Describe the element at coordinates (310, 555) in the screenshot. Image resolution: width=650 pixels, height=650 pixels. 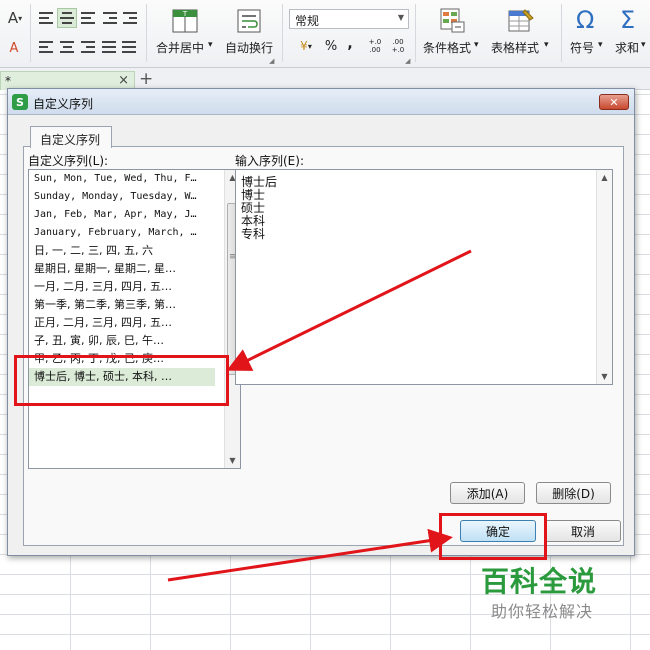
I see `arrow-to-ok-button` at that location.